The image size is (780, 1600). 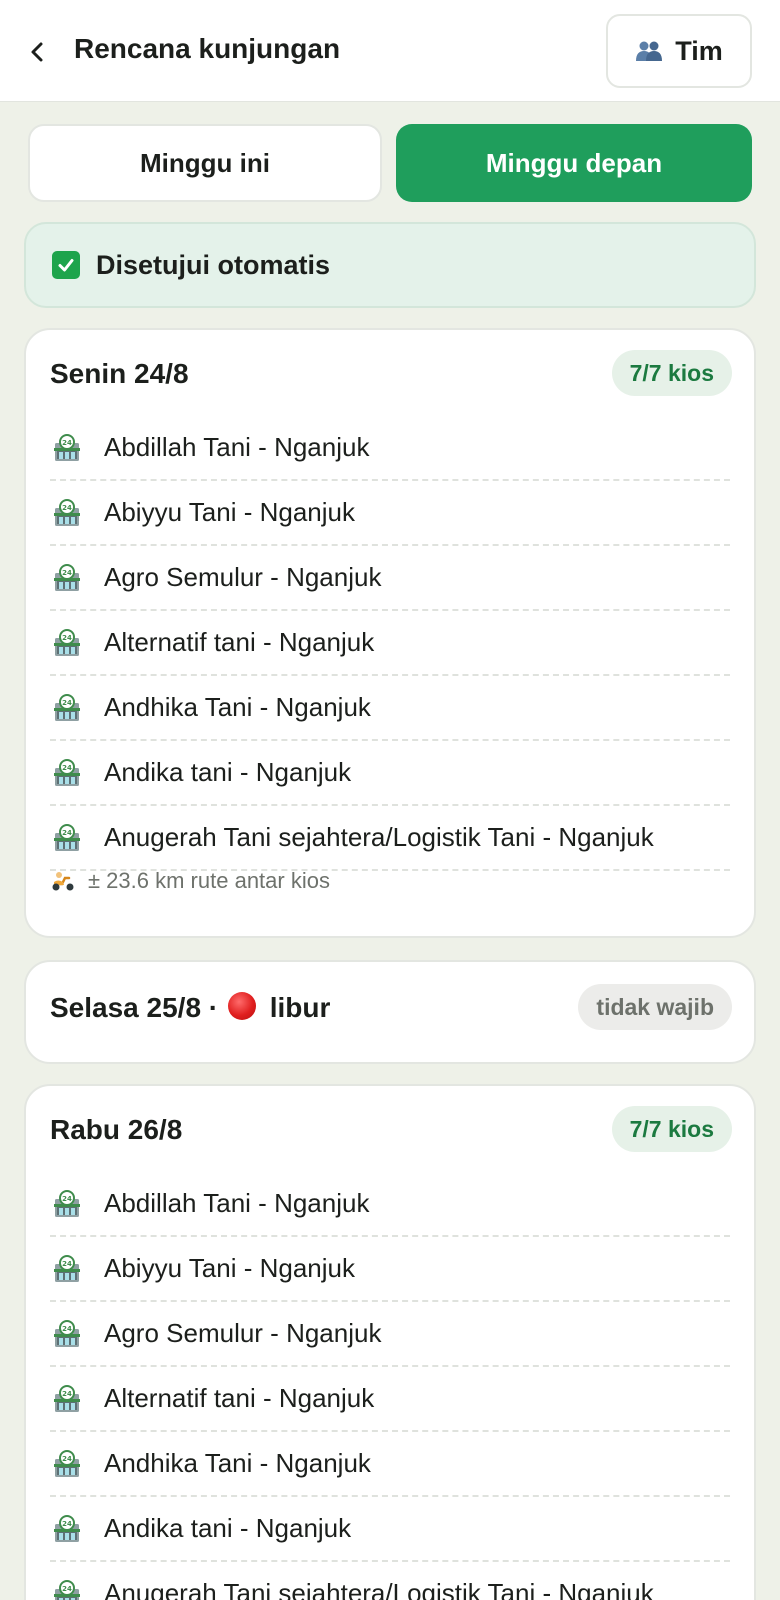 What do you see at coordinates (241, 1006) in the screenshot?
I see `red-circle-icon` at bounding box center [241, 1006].